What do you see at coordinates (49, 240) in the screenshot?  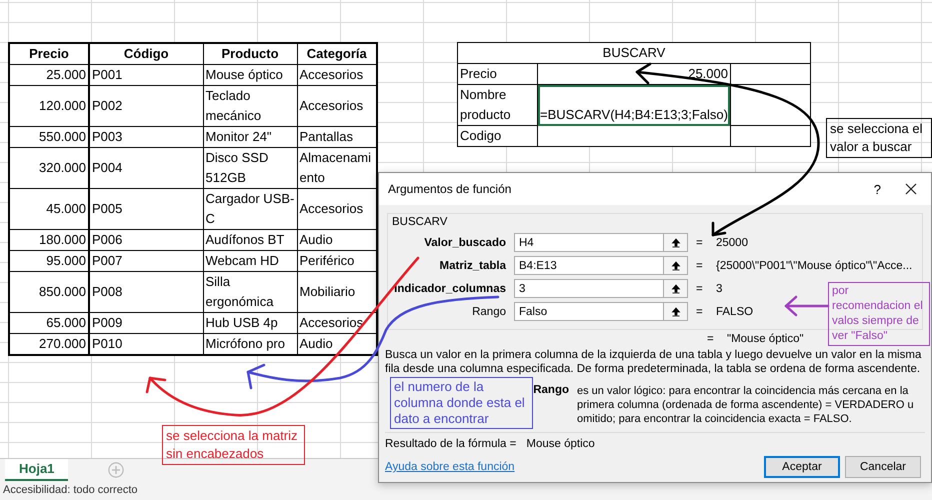 I see `table-cell: 180.000` at bounding box center [49, 240].